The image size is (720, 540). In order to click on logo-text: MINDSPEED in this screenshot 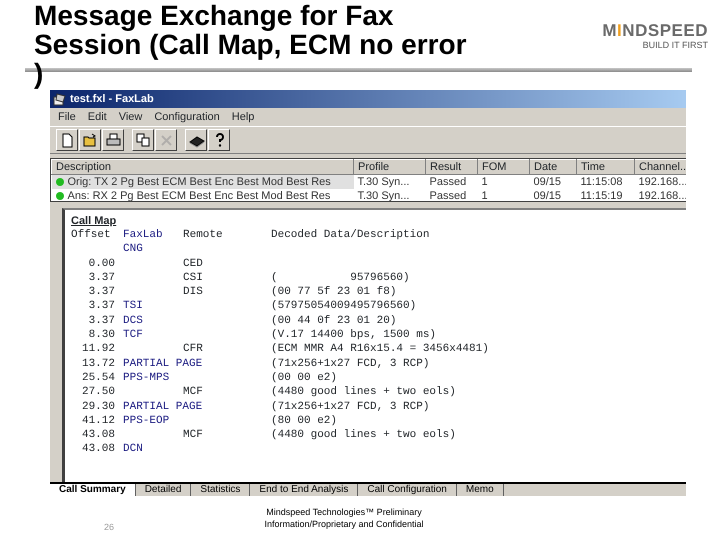, I will do `click(655, 31)`.